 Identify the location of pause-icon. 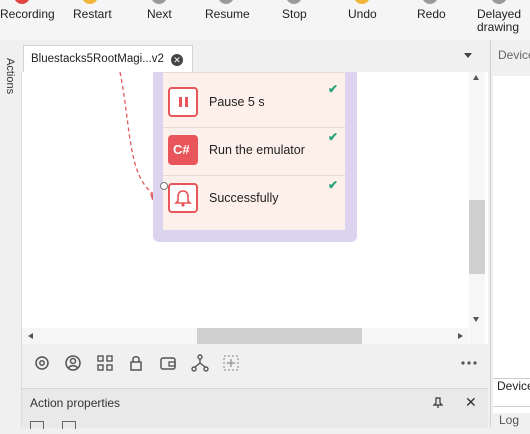
(183, 102).